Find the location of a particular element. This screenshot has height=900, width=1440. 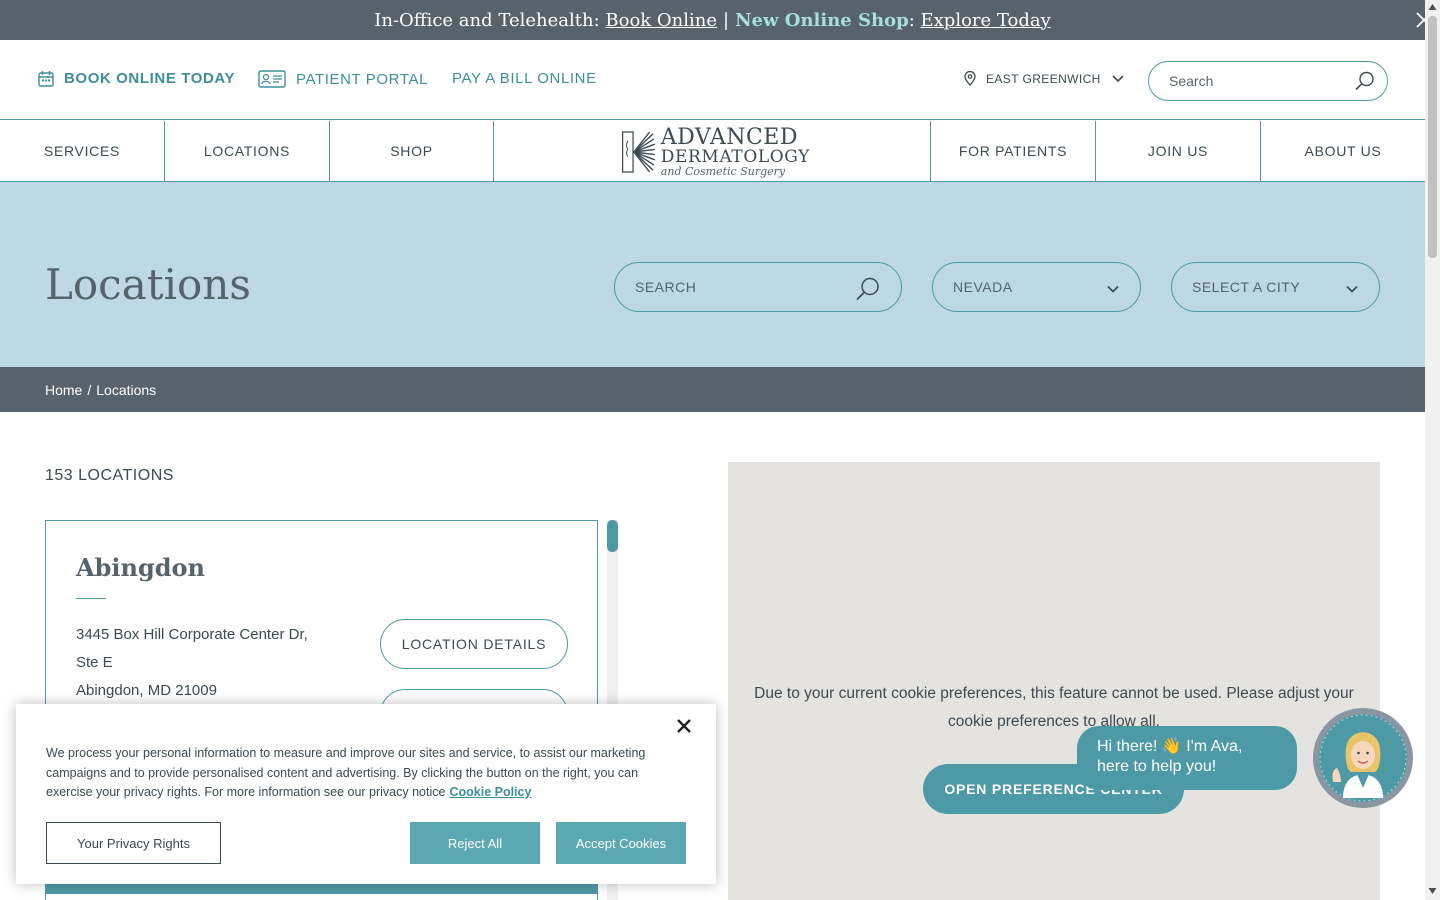

accept-cookies-label: Accept Cookies is located at coordinates (621, 843).